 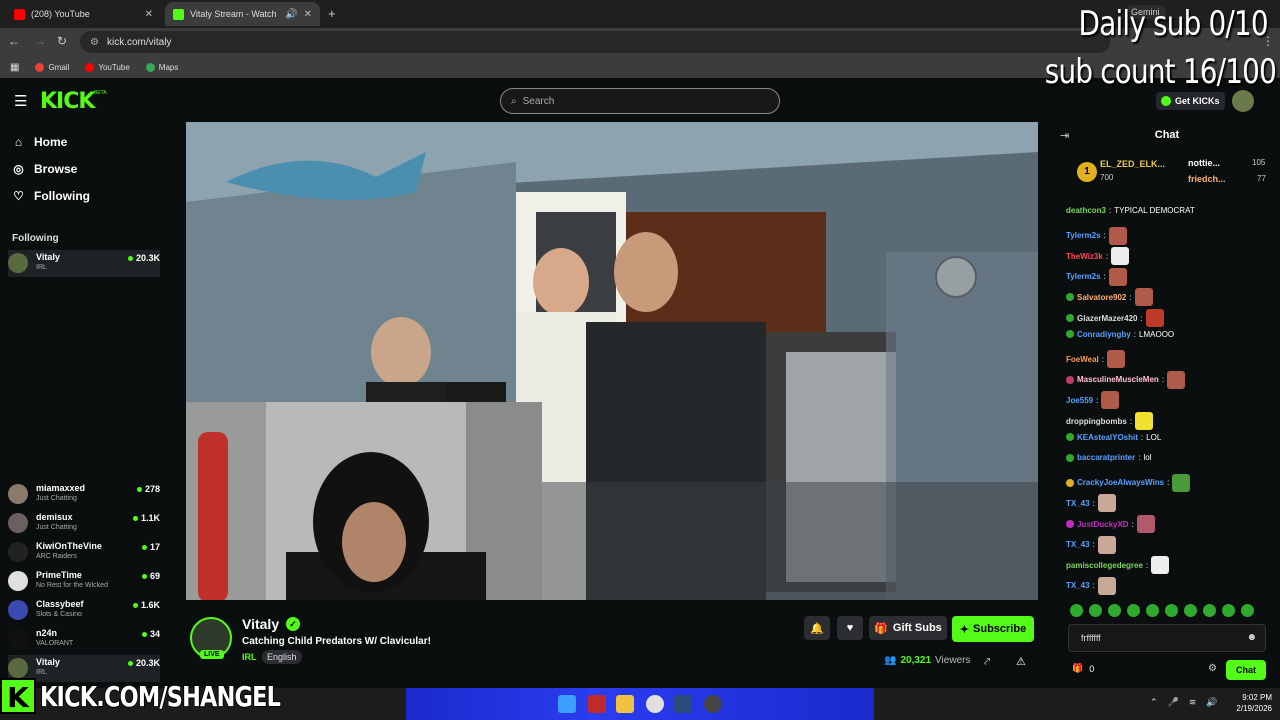 I want to click on sidebar-channel: n24n VALORANT 34, so click(x=84, y=639).